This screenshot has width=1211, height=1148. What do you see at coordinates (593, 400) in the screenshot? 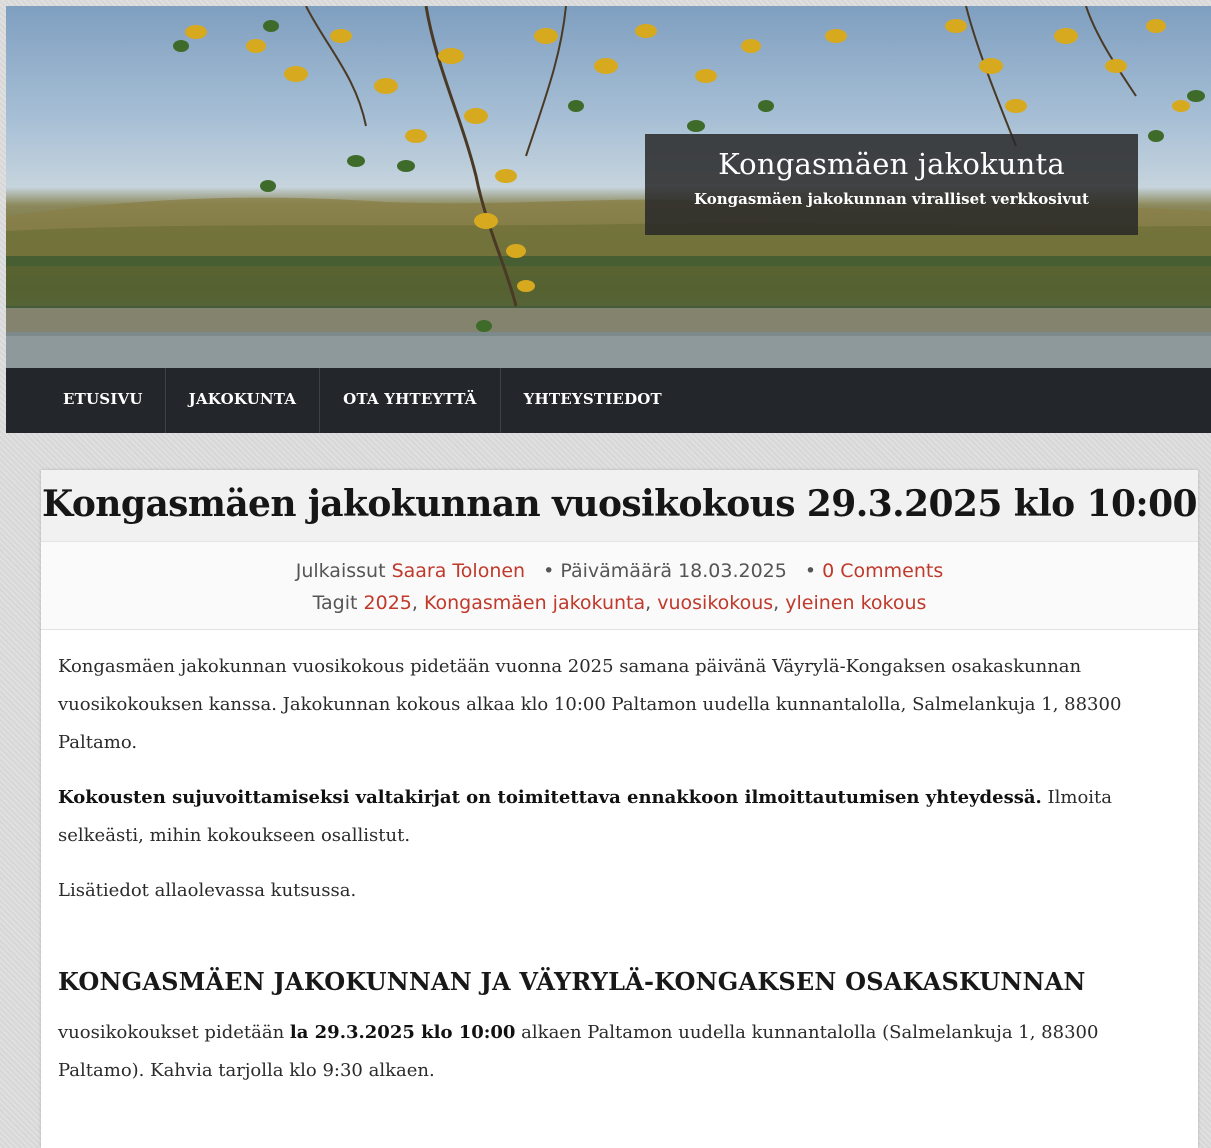
I see `nav-item-yhteystiedot: YHTEYSTIEDOT` at bounding box center [593, 400].